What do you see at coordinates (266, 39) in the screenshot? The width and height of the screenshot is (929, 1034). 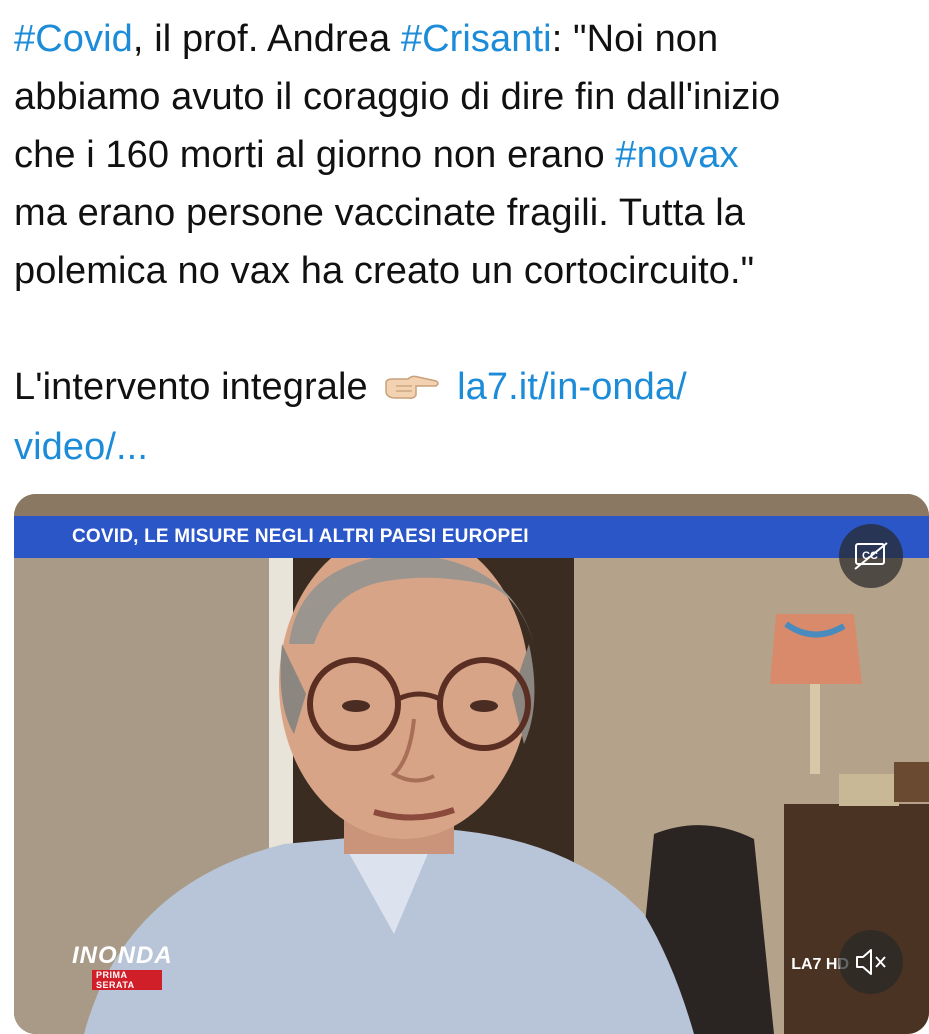 I see `tweet-text-segment: , il prof. Andrea` at bounding box center [266, 39].